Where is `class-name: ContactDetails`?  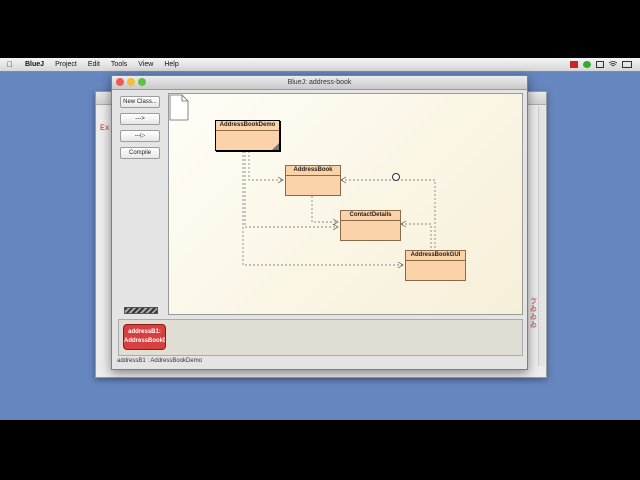
class-name: ContactDetails is located at coordinates (370, 215).